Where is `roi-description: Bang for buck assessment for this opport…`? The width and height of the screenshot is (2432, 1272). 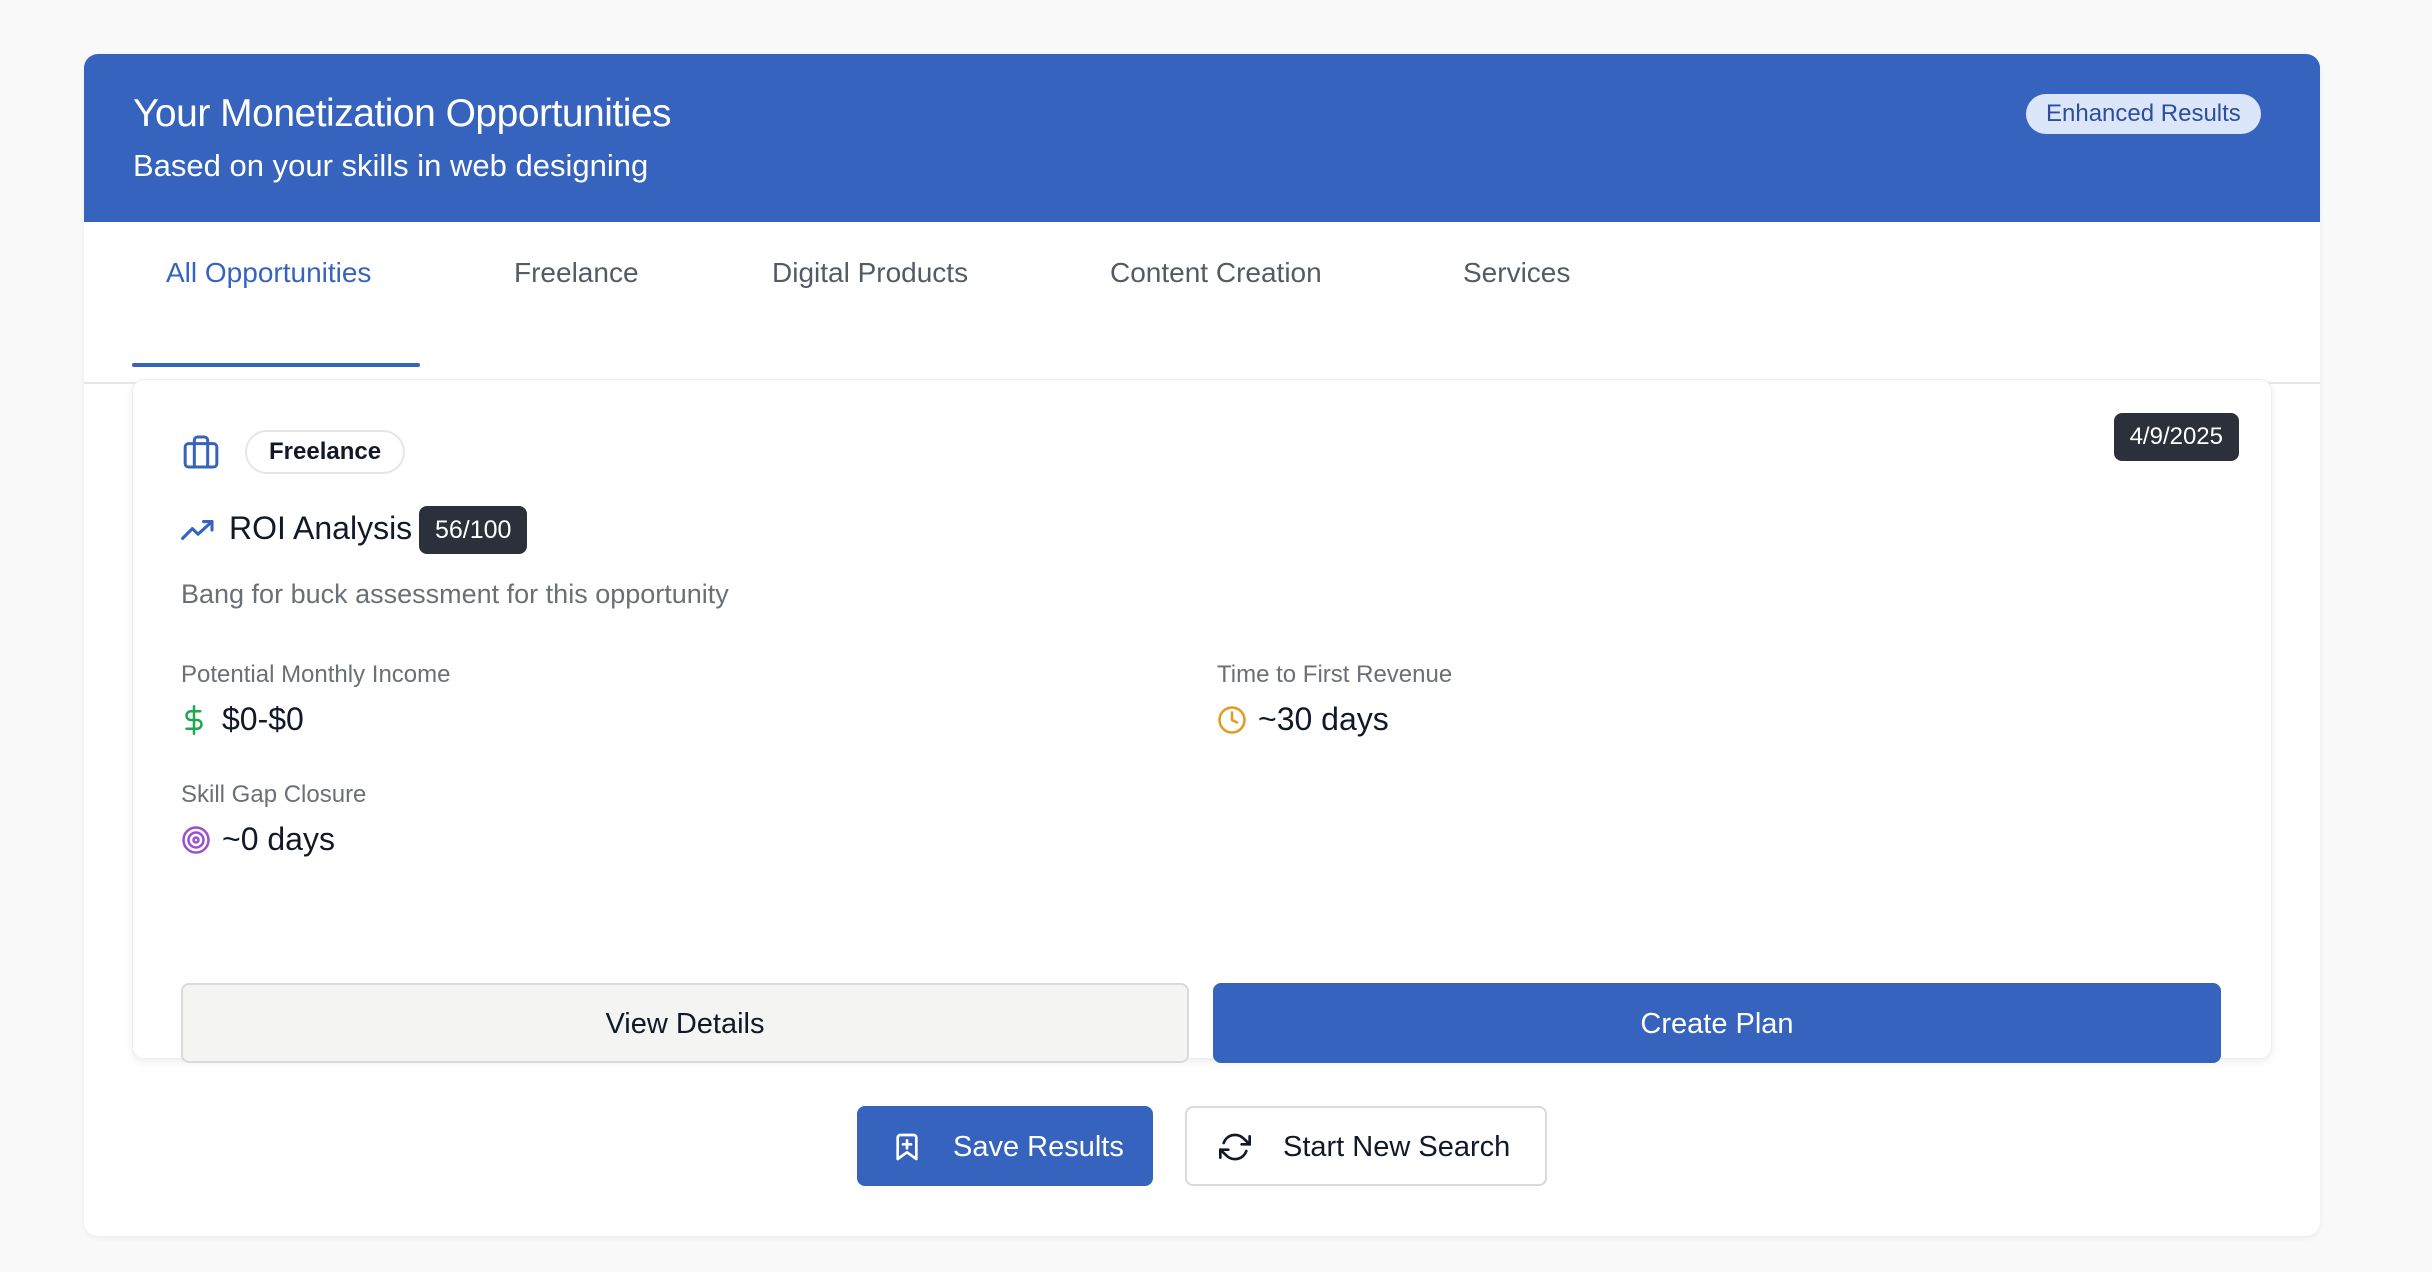 roi-description: Bang for buck assessment for this opport… is located at coordinates (455, 594).